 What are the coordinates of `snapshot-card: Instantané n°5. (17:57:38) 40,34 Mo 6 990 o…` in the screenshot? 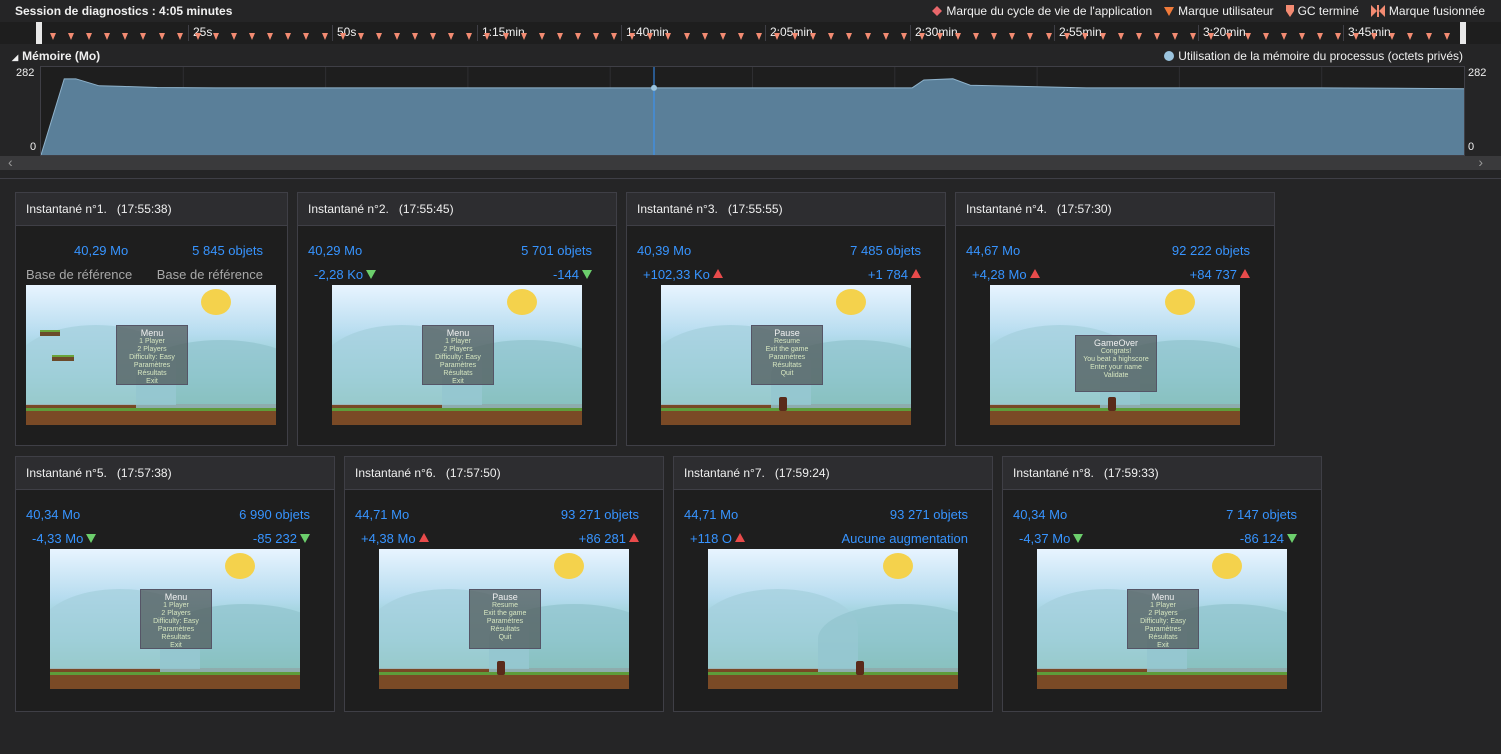 It's located at (175, 584).